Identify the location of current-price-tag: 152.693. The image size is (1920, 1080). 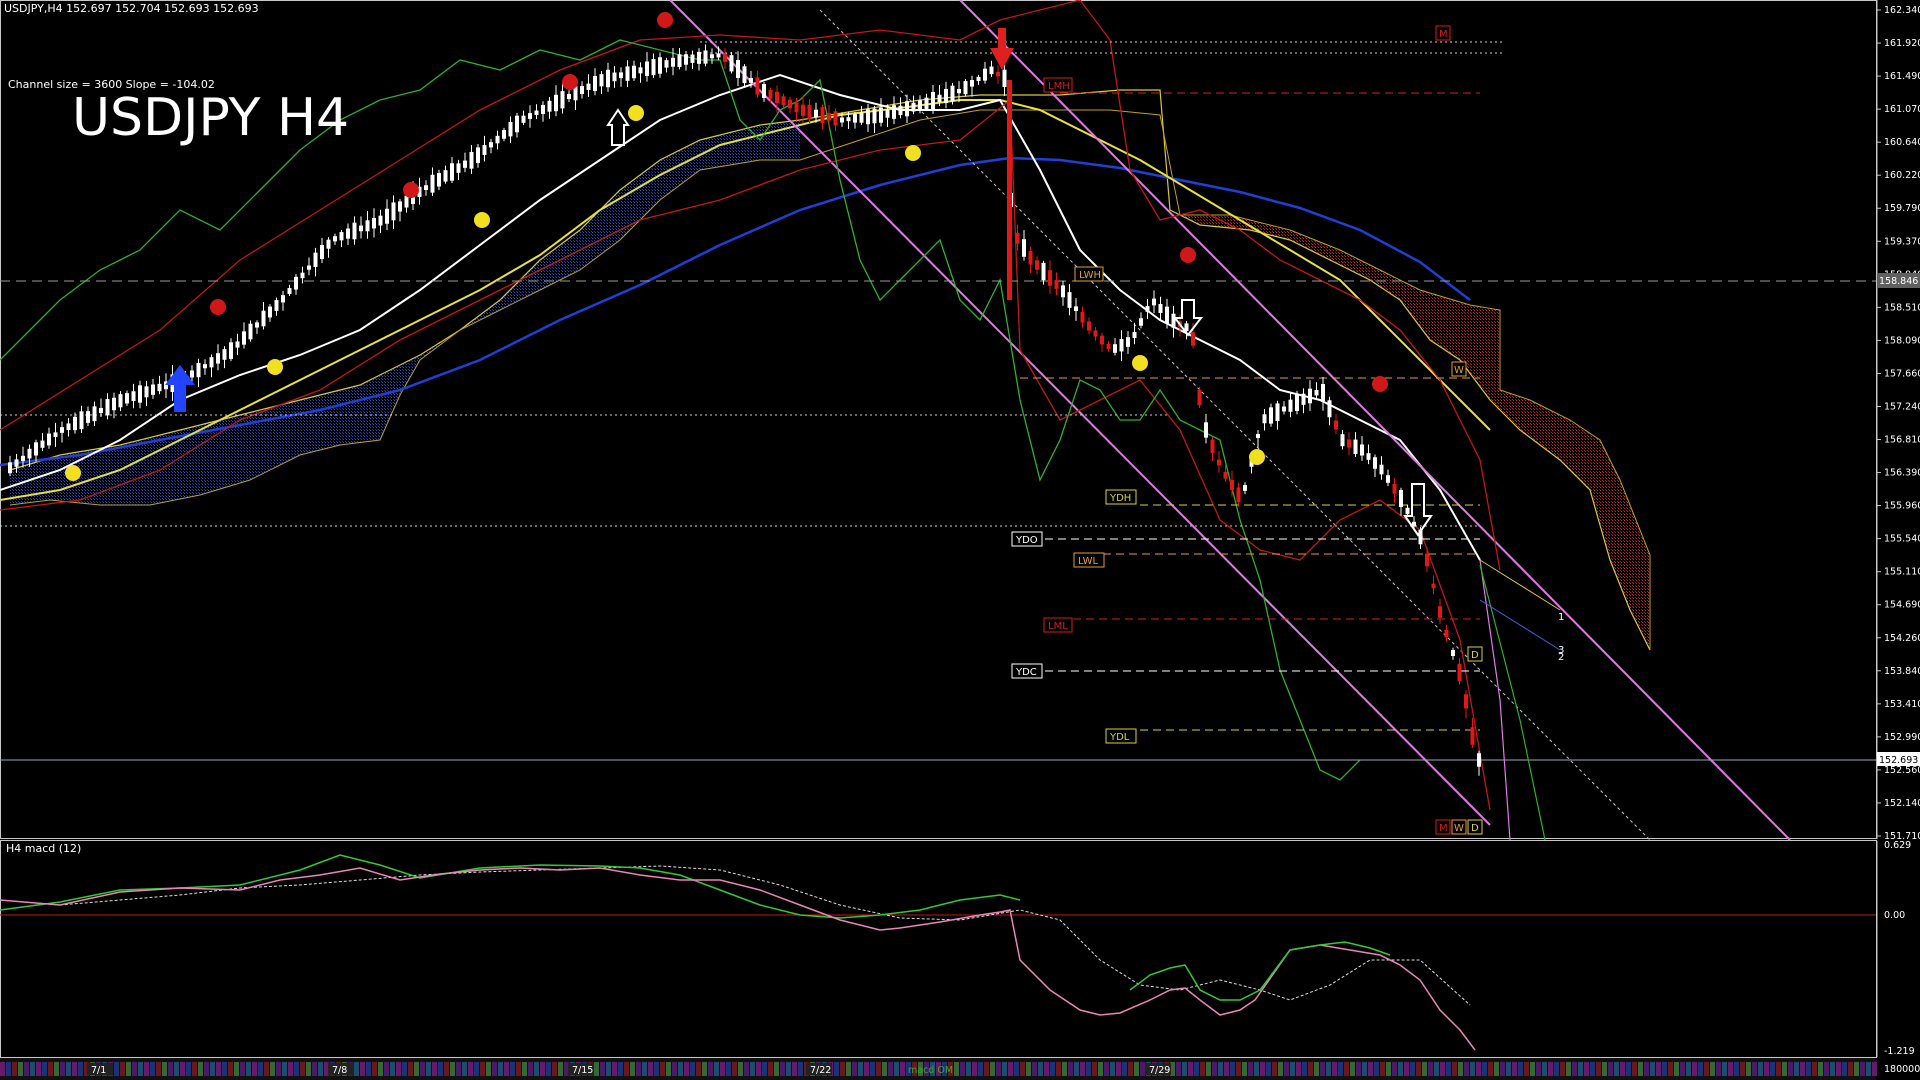
(1898, 760).